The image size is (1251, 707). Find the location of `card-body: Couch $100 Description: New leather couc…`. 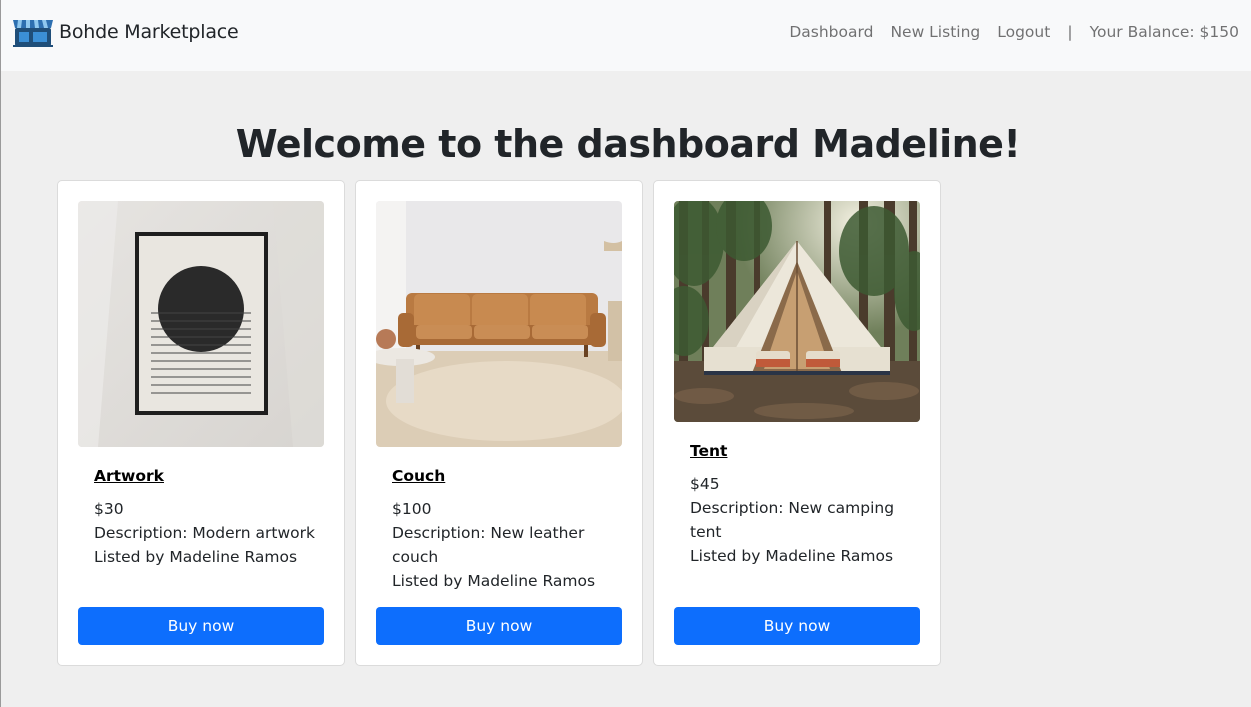

card-body: Couch $100 Description: New leather couc… is located at coordinates (507, 530).